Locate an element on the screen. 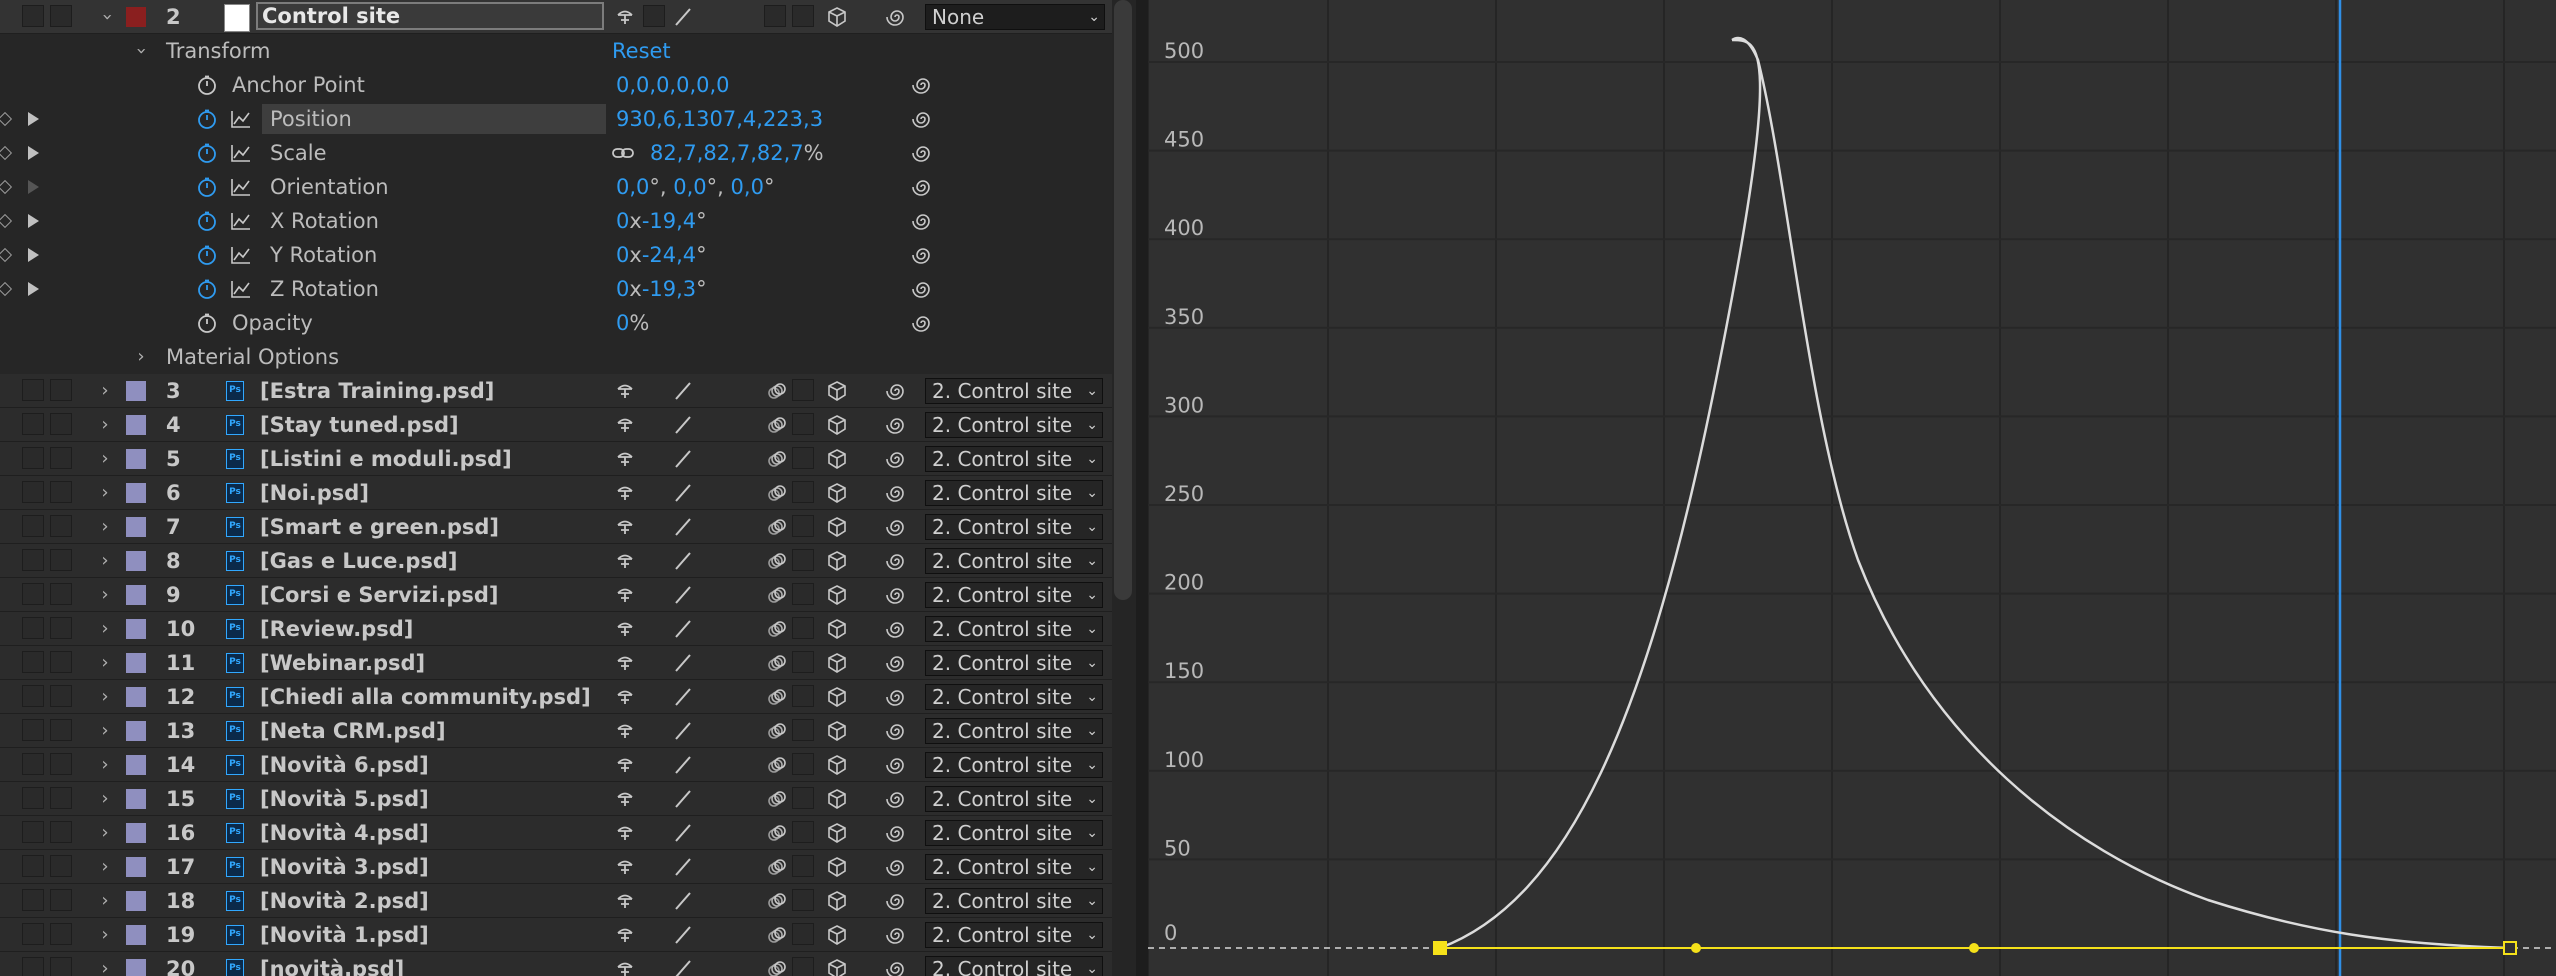 The width and height of the screenshot is (2556, 976). layer-name: [Corsi e Servizi.psd] is located at coordinates (379, 595).